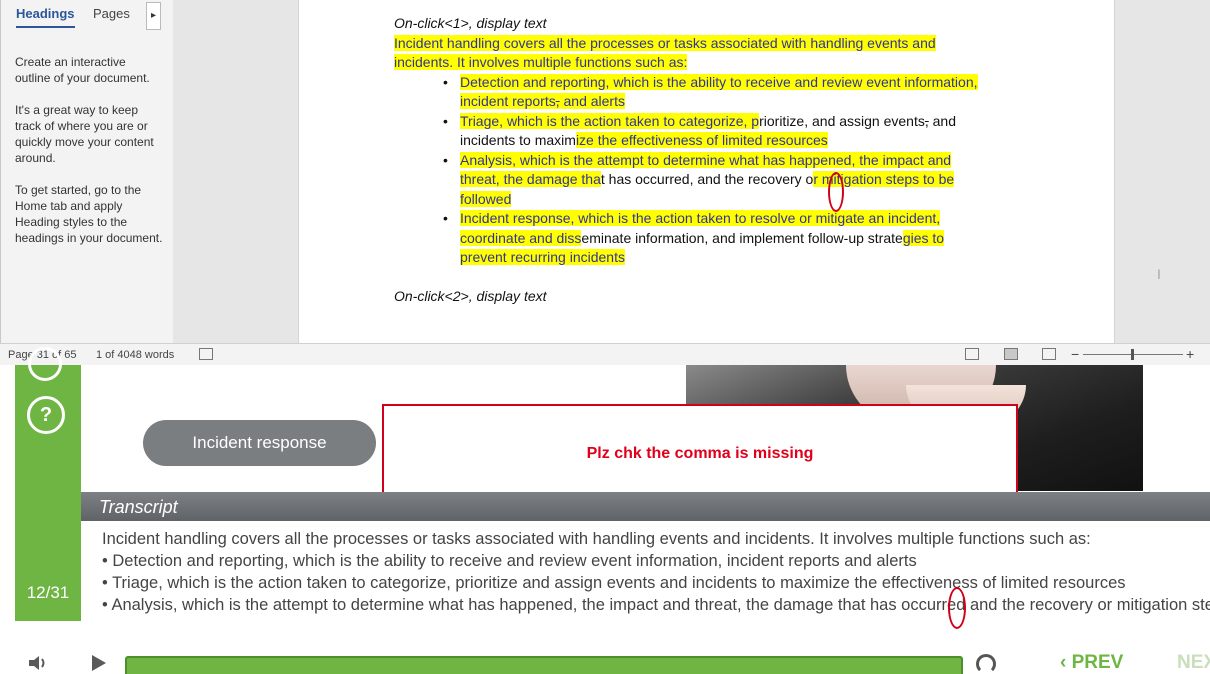  What do you see at coordinates (486, 198) in the screenshot?
I see `bullet-text: followed` at bounding box center [486, 198].